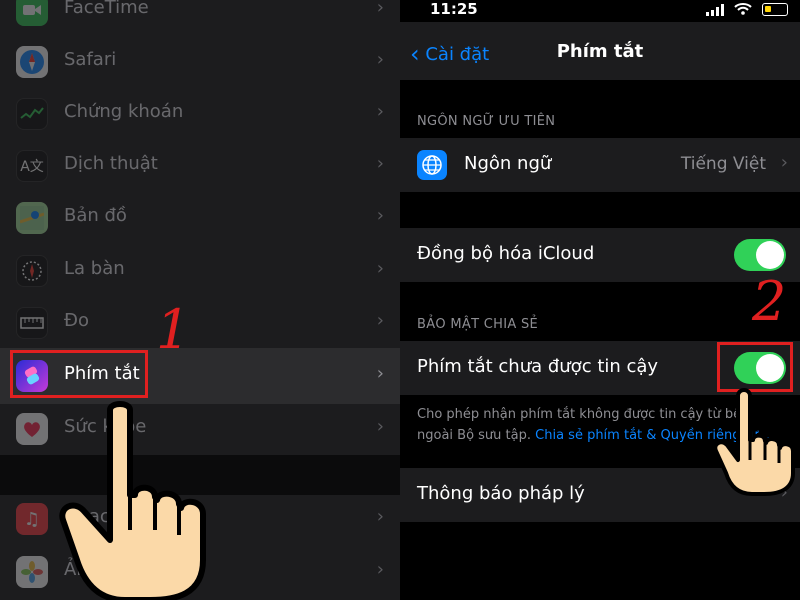 The height and width of the screenshot is (600, 800). What do you see at coordinates (600, 11) in the screenshot?
I see `status-bar: 11:25` at bounding box center [600, 11].